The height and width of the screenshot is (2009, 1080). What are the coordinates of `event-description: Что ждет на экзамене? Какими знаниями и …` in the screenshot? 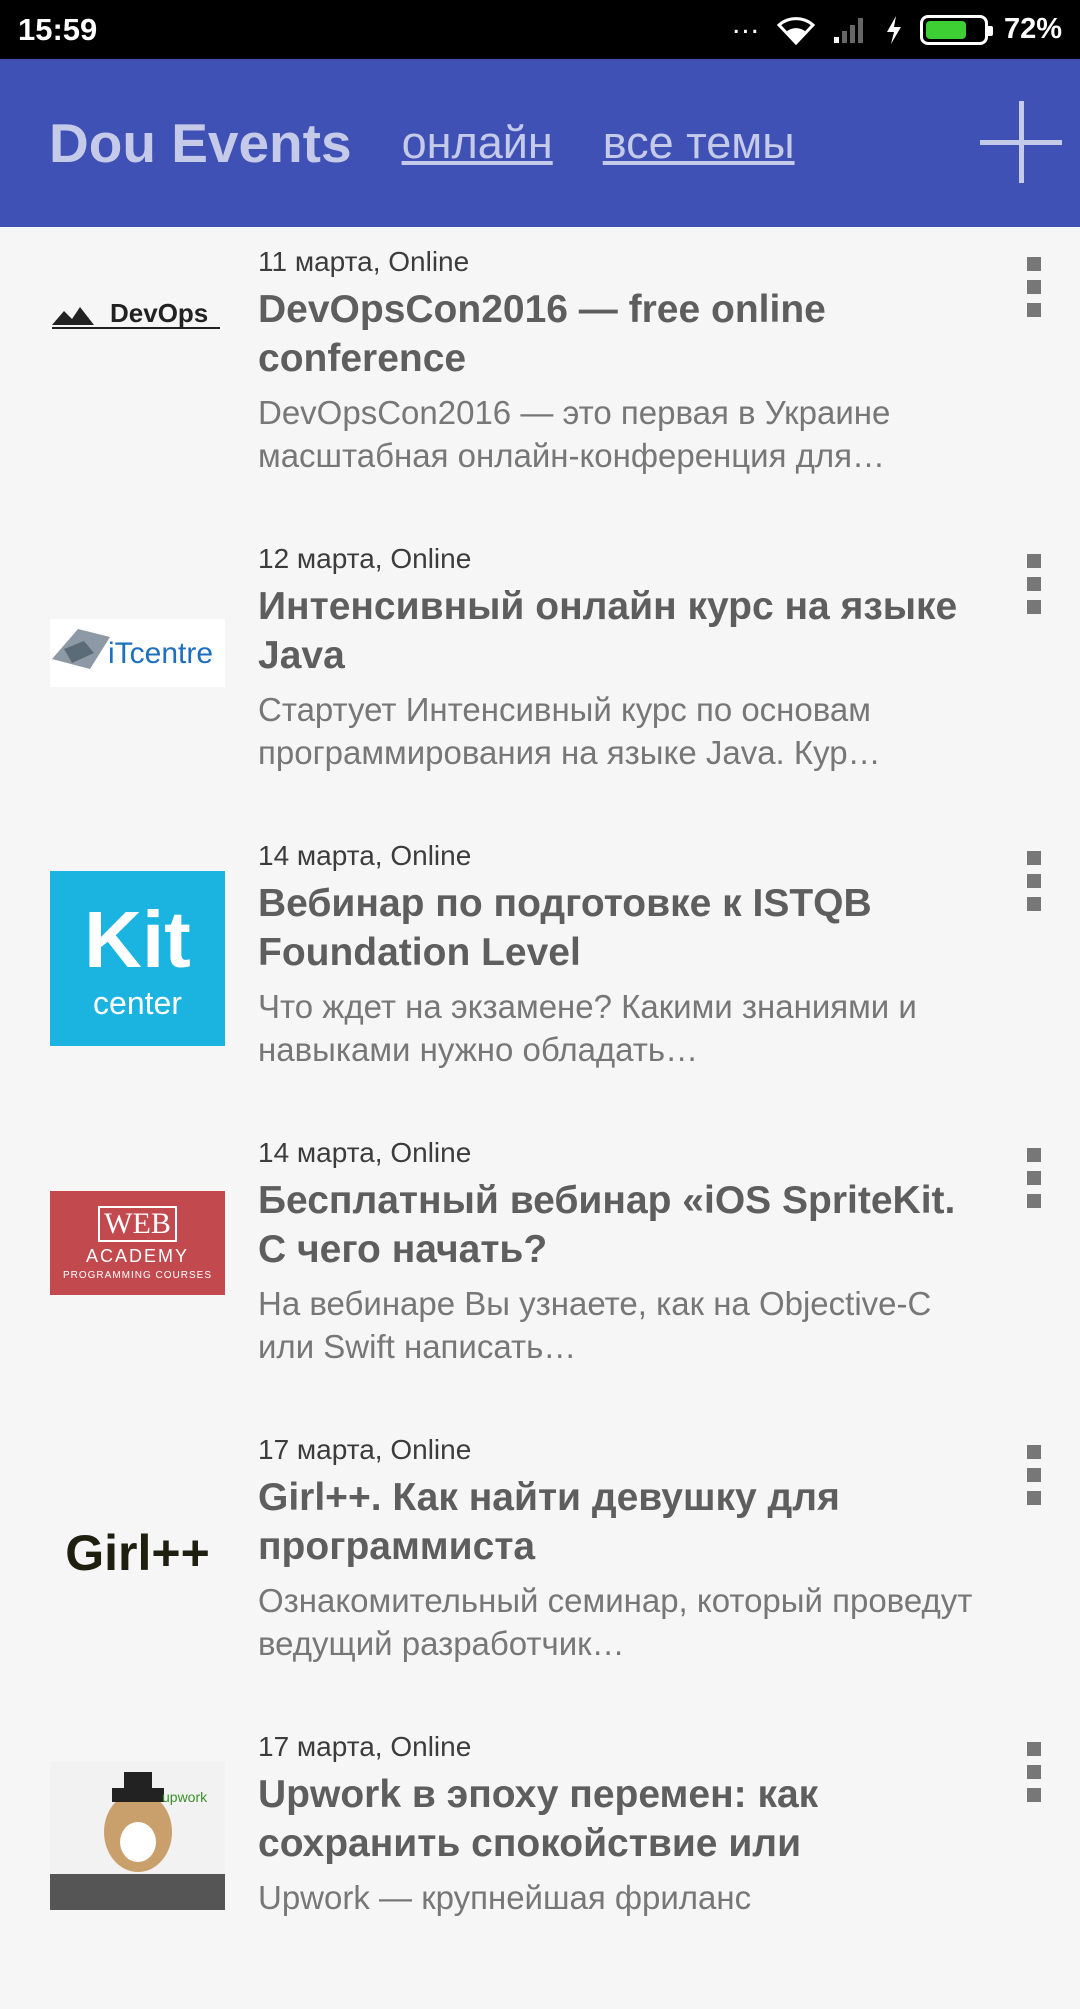 It's located at (587, 1028).